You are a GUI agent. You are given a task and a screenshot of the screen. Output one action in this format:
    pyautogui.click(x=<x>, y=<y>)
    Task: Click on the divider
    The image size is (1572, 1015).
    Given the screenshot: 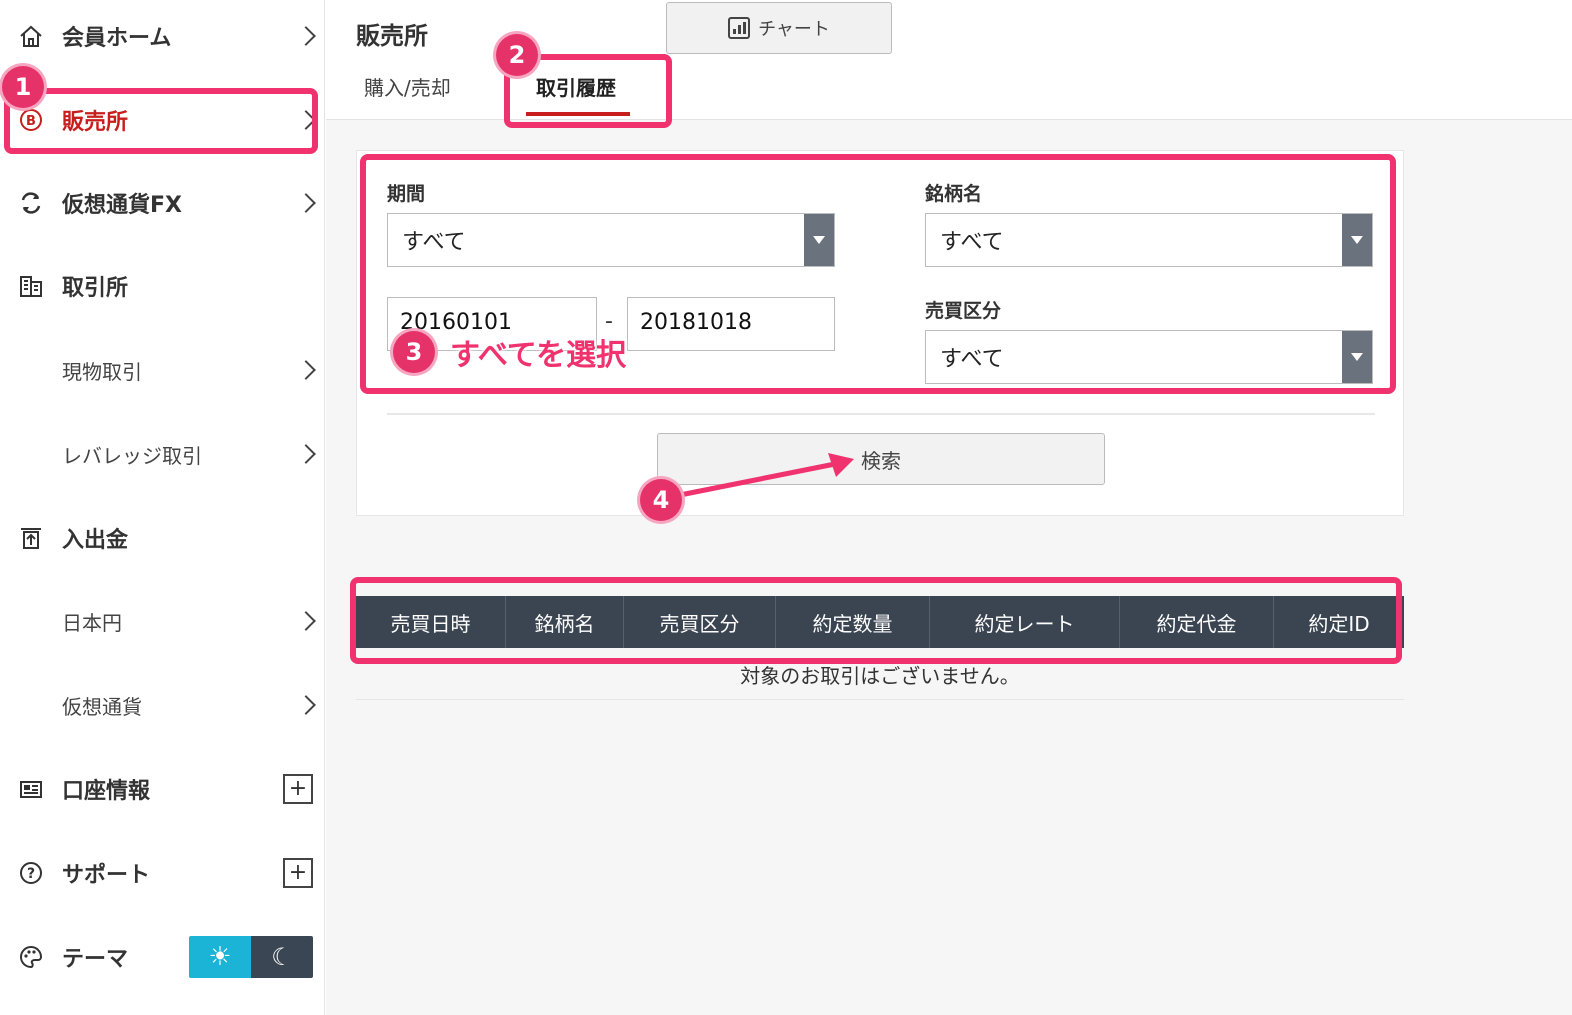 What is the action you would take?
    pyautogui.click(x=881, y=414)
    